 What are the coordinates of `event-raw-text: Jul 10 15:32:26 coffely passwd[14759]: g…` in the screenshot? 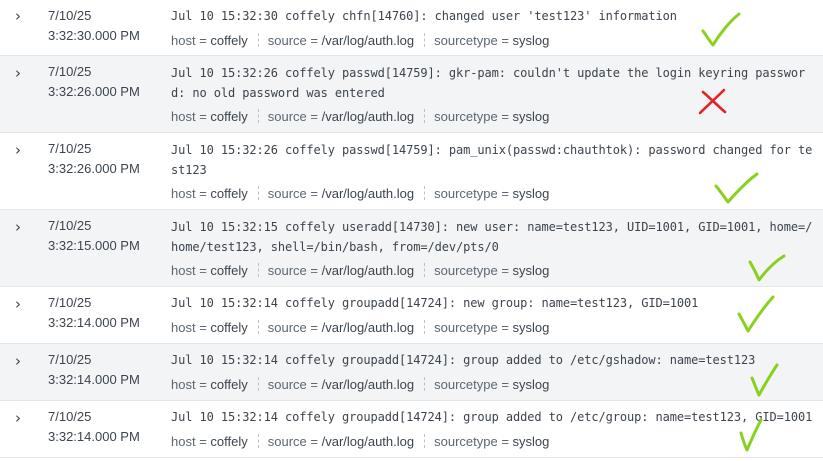 It's located at (495, 83).